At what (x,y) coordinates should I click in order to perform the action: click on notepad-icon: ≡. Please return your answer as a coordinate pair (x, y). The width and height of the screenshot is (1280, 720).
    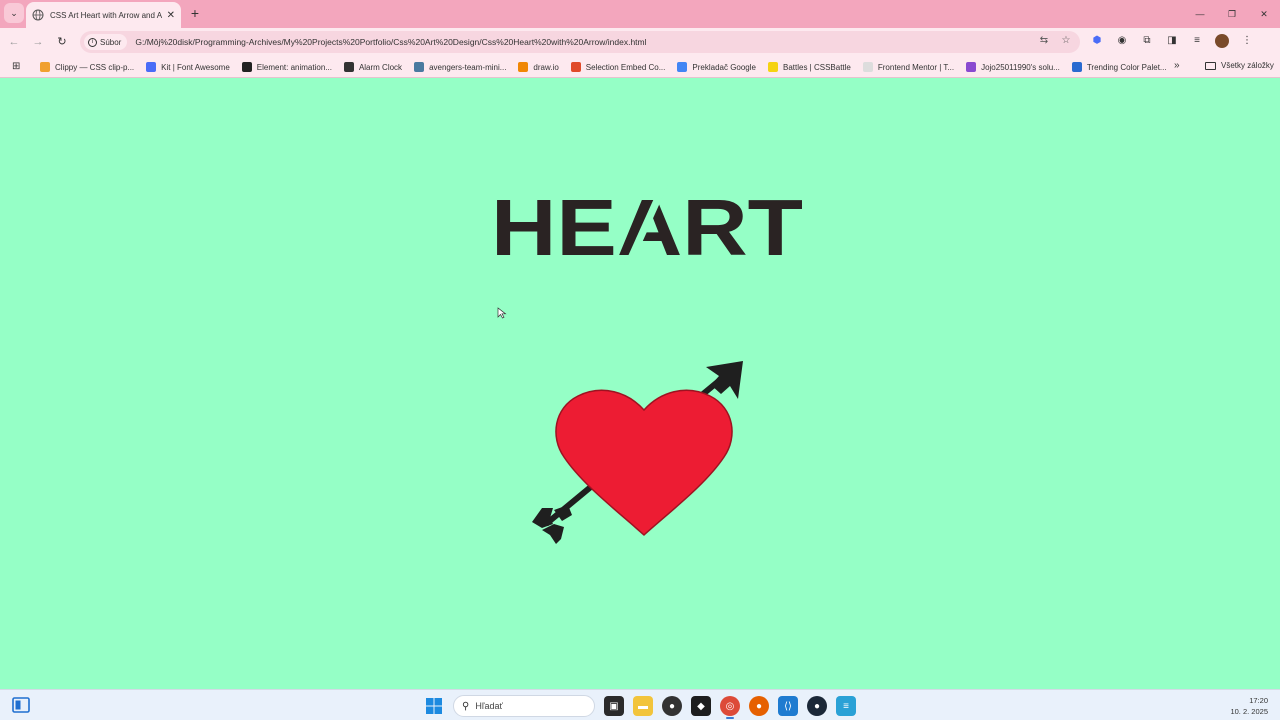
    Looking at the image, I should click on (846, 706).